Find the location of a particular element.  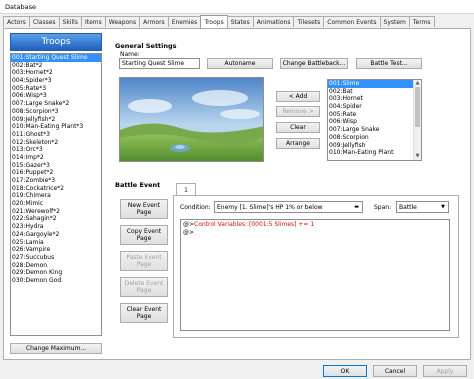

troop-list-item: 020:Mimic is located at coordinates (56, 204).